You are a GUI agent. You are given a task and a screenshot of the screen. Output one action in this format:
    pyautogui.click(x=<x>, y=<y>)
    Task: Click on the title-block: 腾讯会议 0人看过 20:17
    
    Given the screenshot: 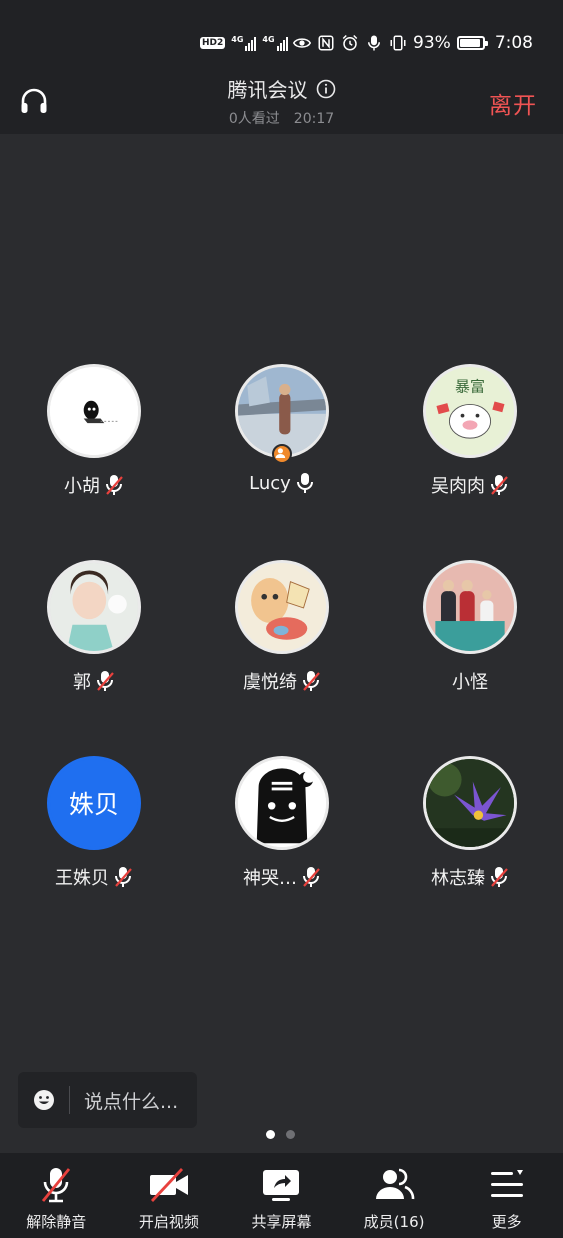 What is the action you would take?
    pyautogui.click(x=281, y=101)
    